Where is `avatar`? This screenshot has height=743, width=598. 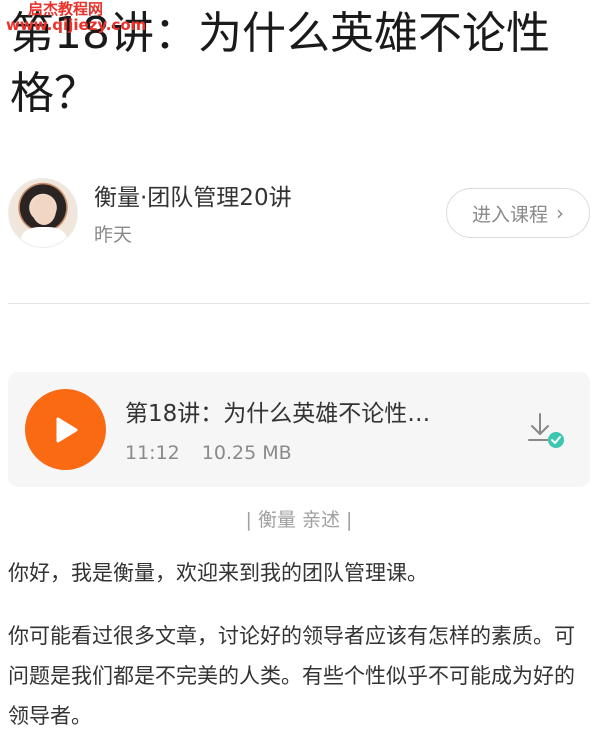 avatar is located at coordinates (43, 213).